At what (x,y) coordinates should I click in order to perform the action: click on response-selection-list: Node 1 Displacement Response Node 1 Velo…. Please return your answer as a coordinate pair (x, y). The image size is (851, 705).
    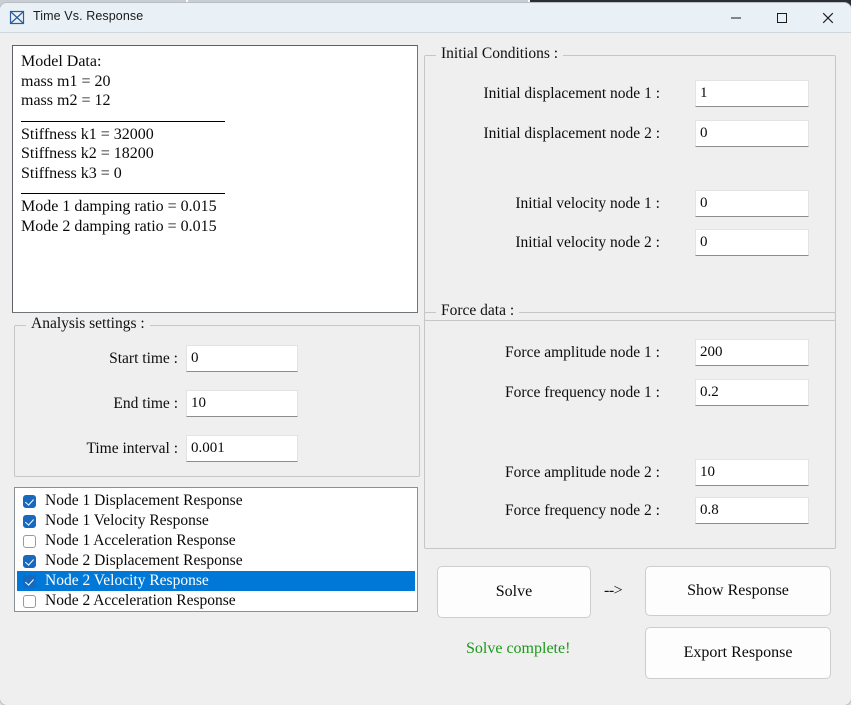
    Looking at the image, I should click on (216, 549).